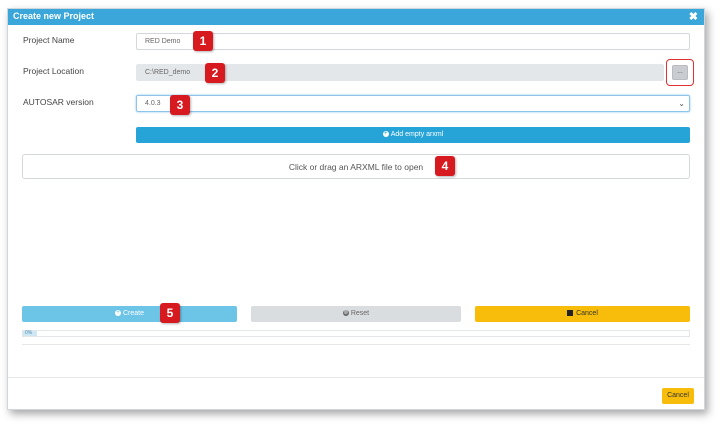 The width and height of the screenshot is (725, 432). What do you see at coordinates (58, 102) in the screenshot?
I see `autosar-version-label: AUTOSAR version` at bounding box center [58, 102].